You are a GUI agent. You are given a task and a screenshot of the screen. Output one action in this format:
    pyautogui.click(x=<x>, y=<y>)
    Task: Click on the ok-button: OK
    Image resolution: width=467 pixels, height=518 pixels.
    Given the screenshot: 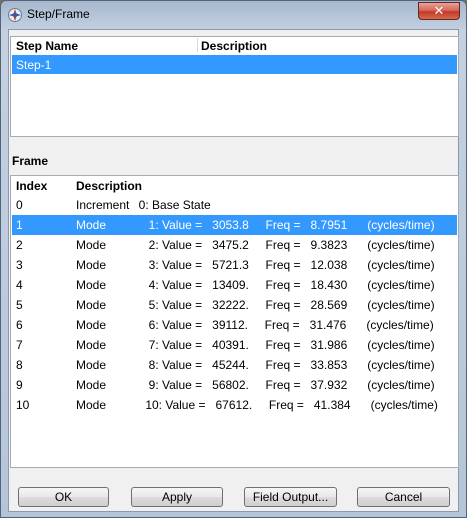 What is the action you would take?
    pyautogui.click(x=63, y=497)
    